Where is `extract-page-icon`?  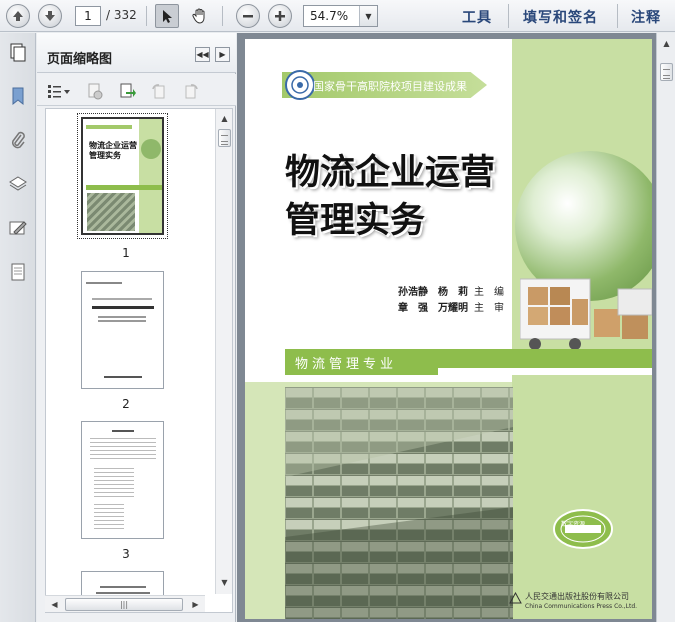 extract-page-icon is located at coordinates (128, 90).